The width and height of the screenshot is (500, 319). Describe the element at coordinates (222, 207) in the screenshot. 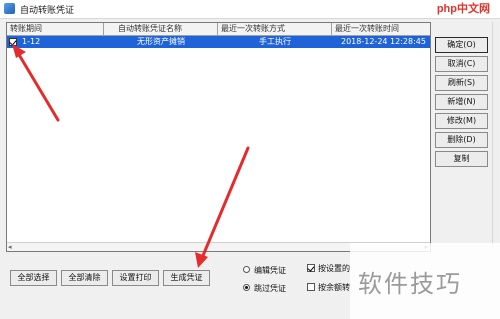

I see `arrow-to-generate-button-icon` at that location.